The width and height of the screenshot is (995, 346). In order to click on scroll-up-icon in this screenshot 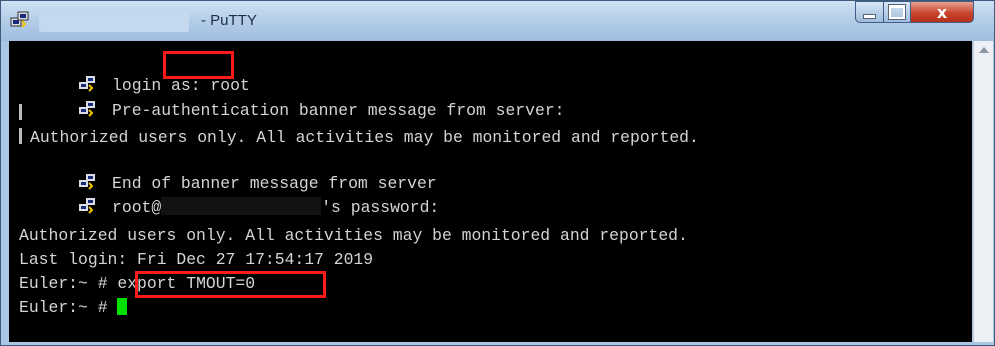, I will do `click(984, 50)`.